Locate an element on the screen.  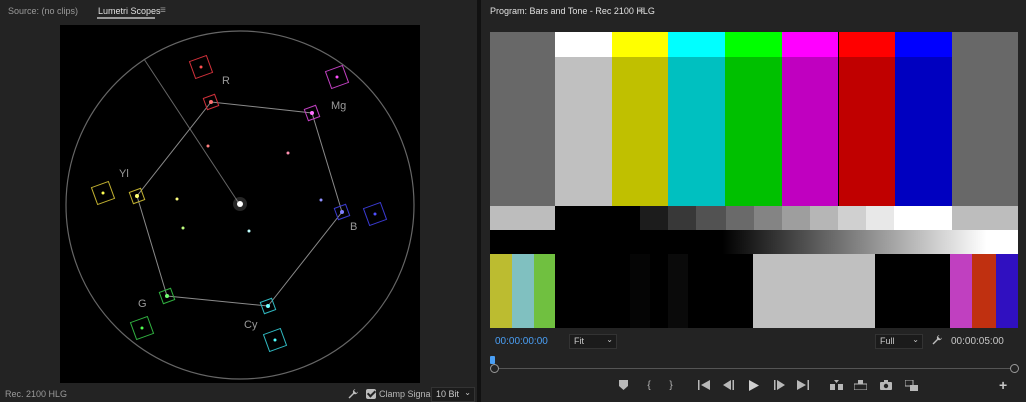
clamp-signal-label: Clamp Signal is located at coordinates (406, 394).